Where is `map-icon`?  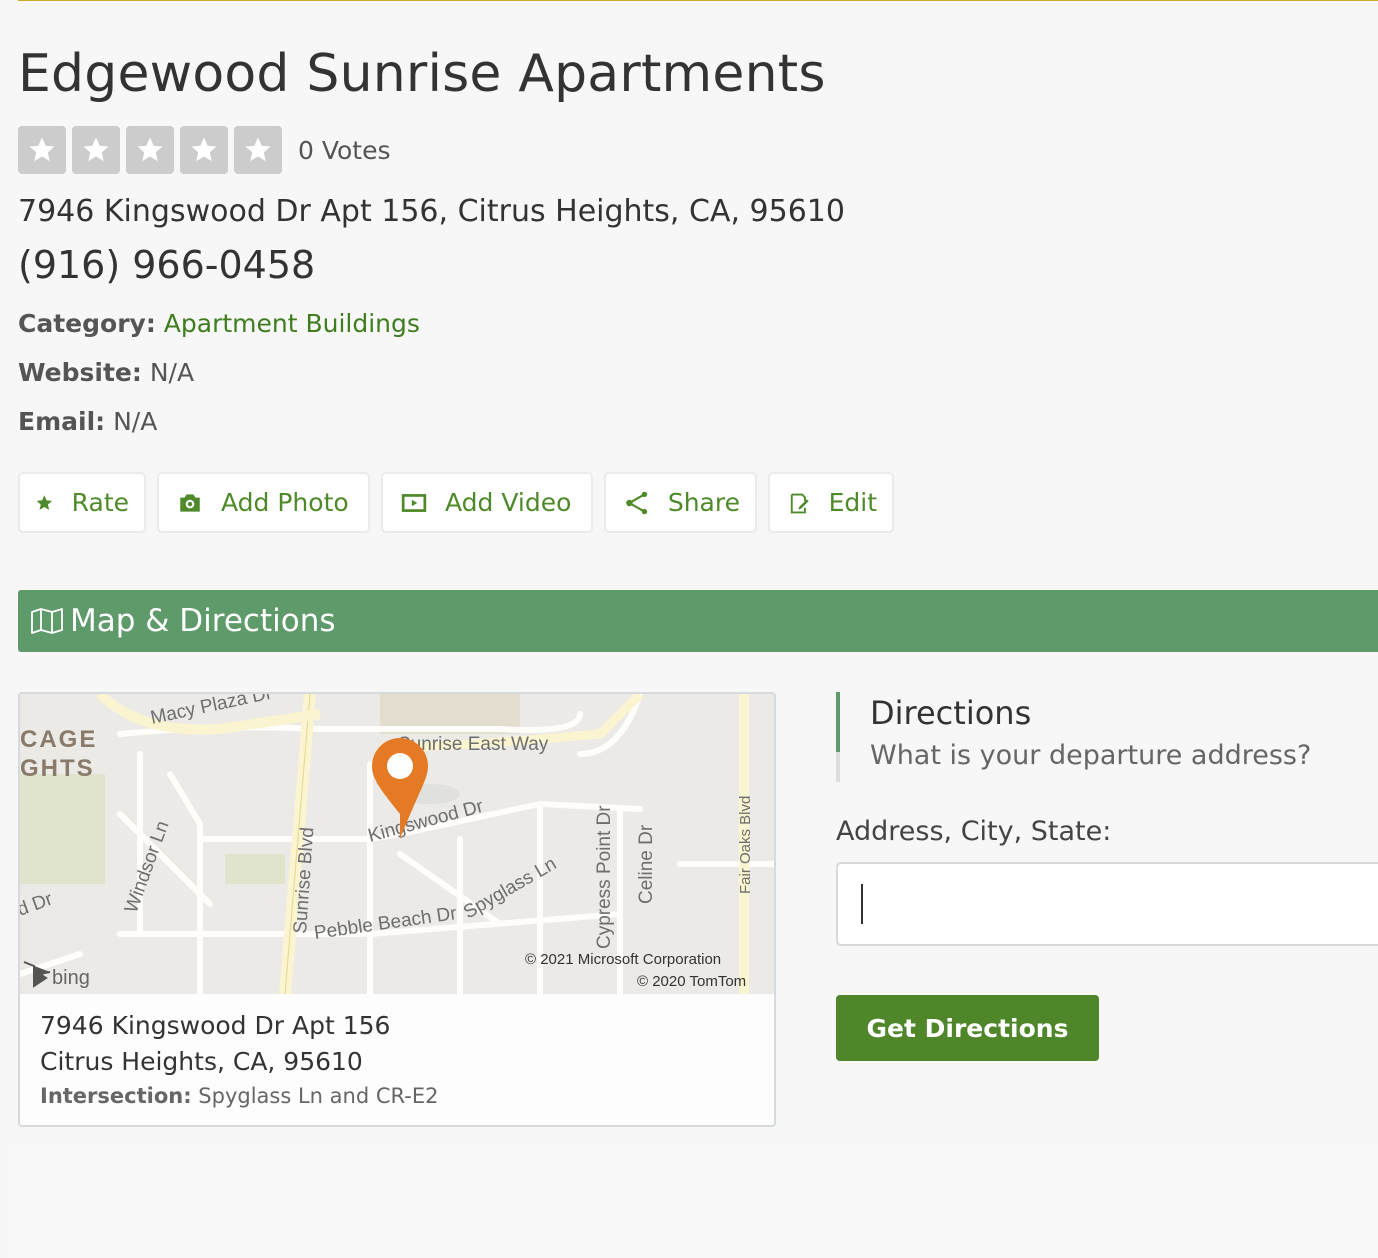 map-icon is located at coordinates (47, 621).